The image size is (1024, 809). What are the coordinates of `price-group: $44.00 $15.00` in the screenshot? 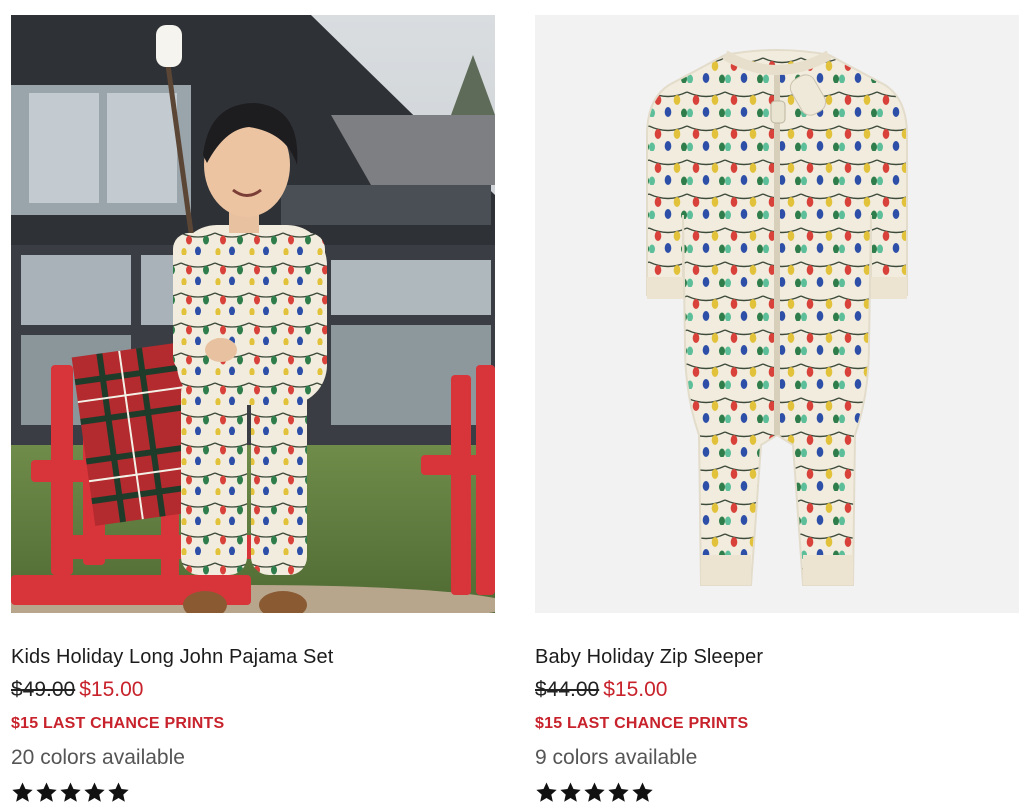 It's located at (601, 690).